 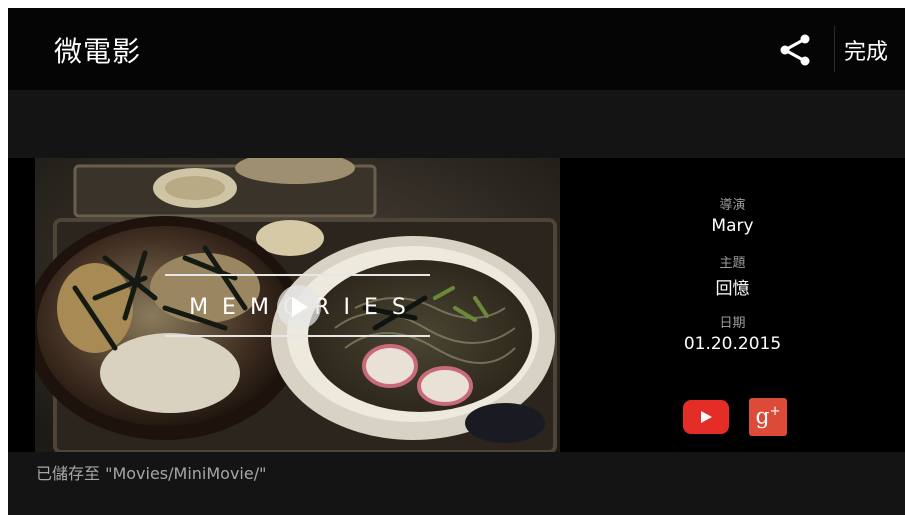 What do you see at coordinates (834, 49) in the screenshot?
I see `action-divider` at bounding box center [834, 49].